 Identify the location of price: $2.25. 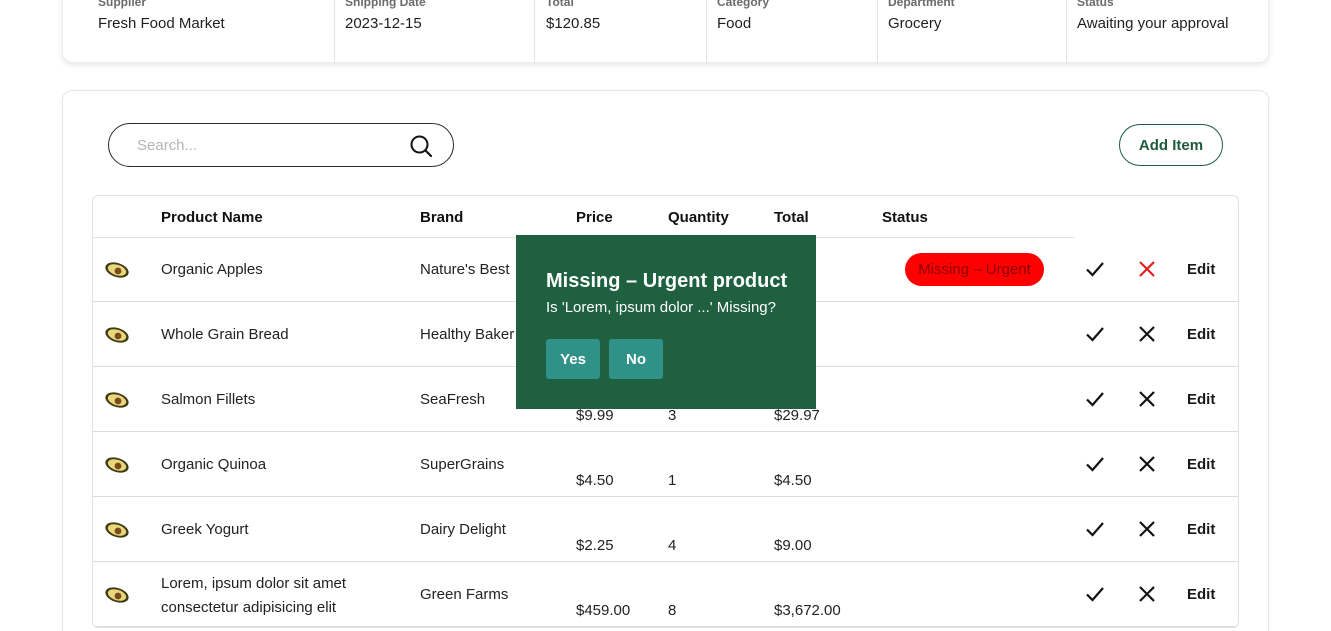
(595, 545).